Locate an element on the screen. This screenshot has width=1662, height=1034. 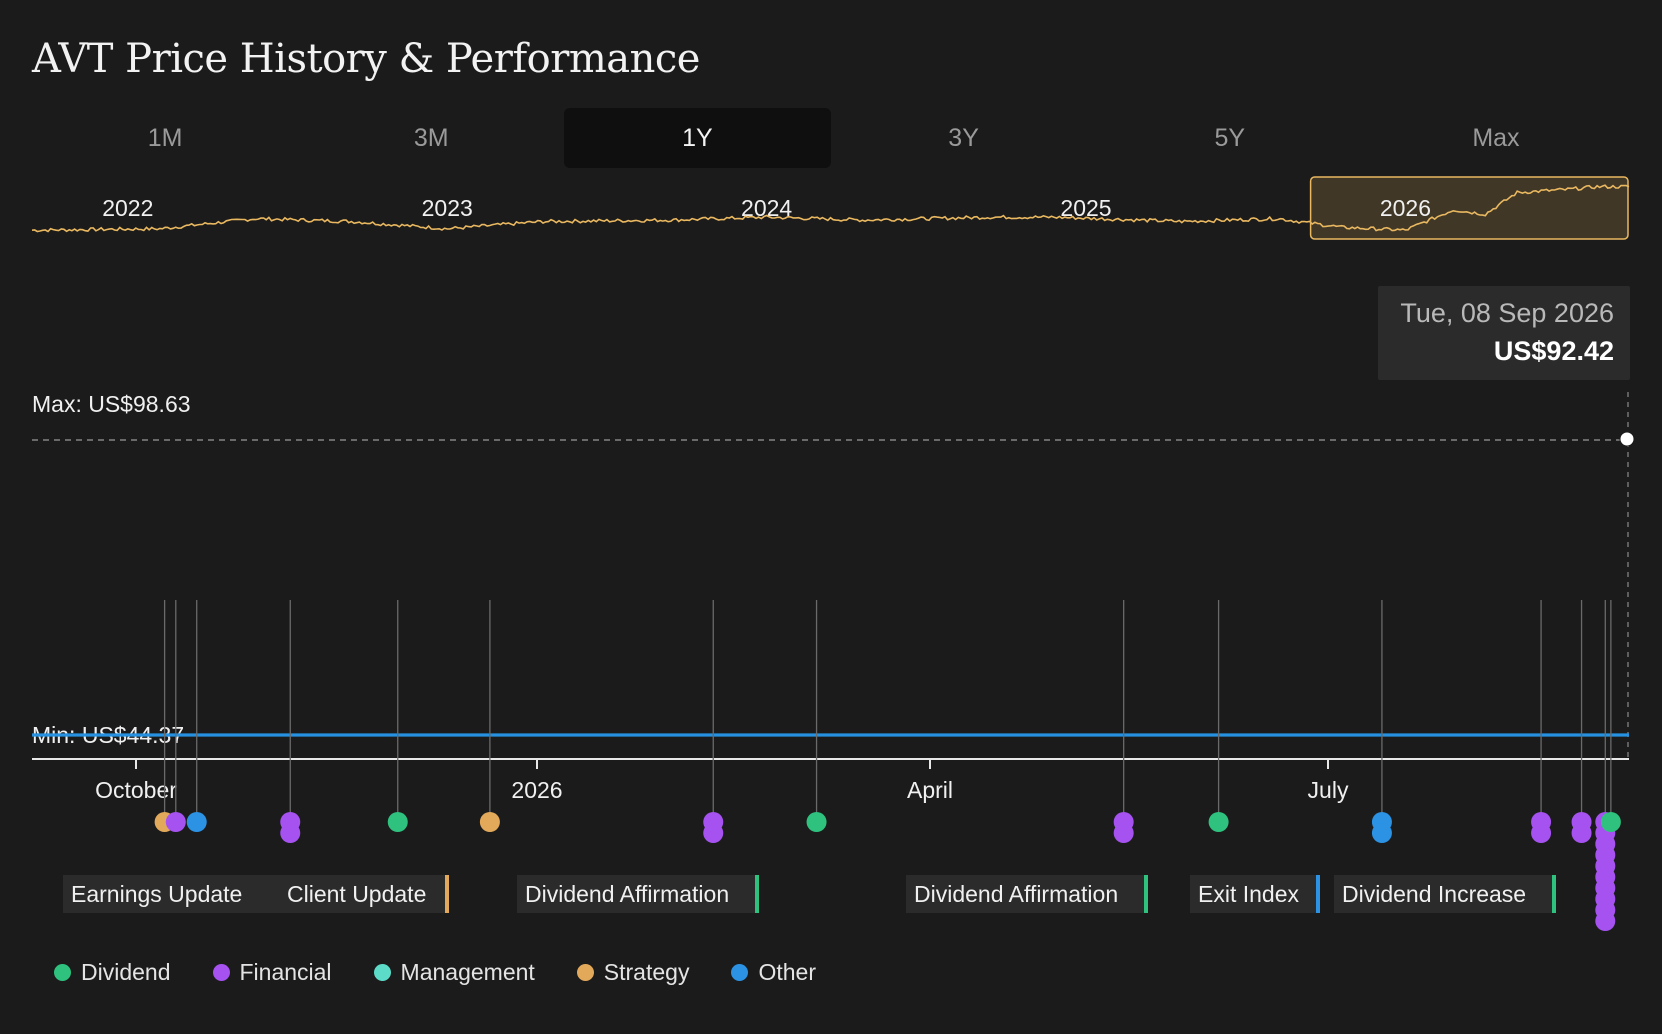
legend-label: Dividend is located at coordinates (126, 972).